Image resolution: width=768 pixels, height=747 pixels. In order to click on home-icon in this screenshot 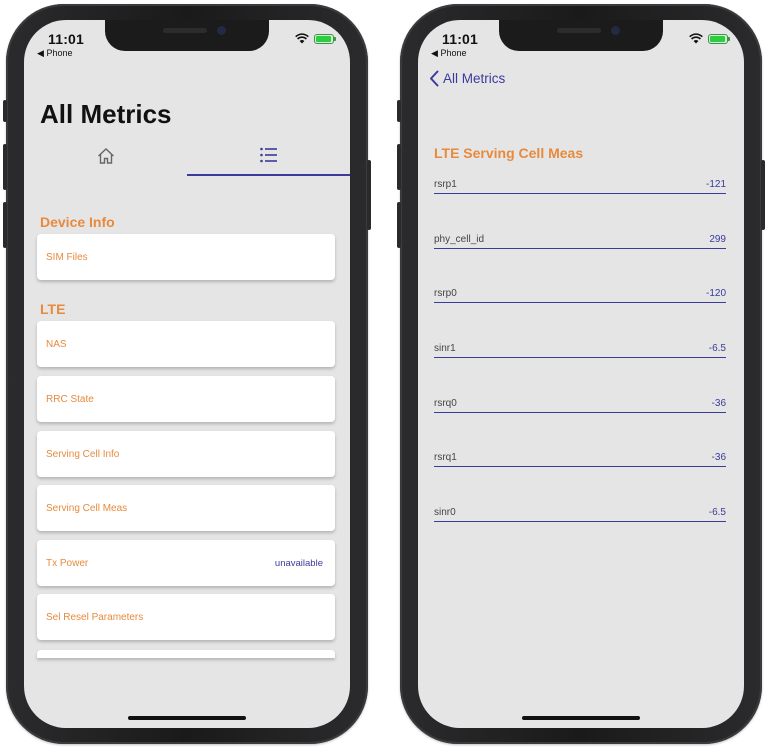, I will do `click(105, 156)`.